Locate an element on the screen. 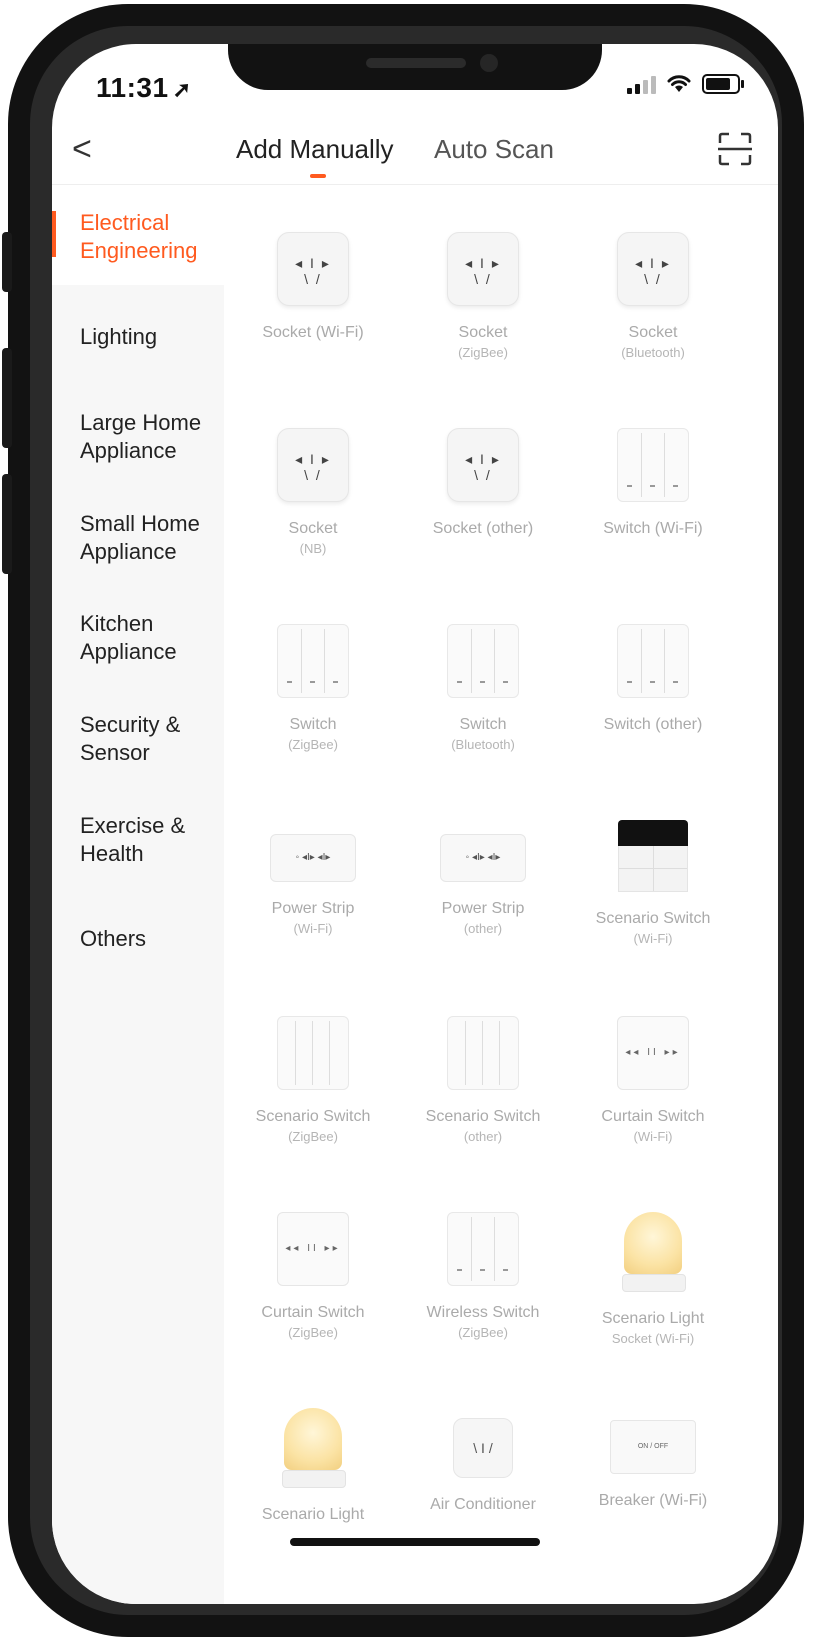 This screenshot has width=813, height=1641. device-tile: Switch (other) is located at coordinates (653, 680).